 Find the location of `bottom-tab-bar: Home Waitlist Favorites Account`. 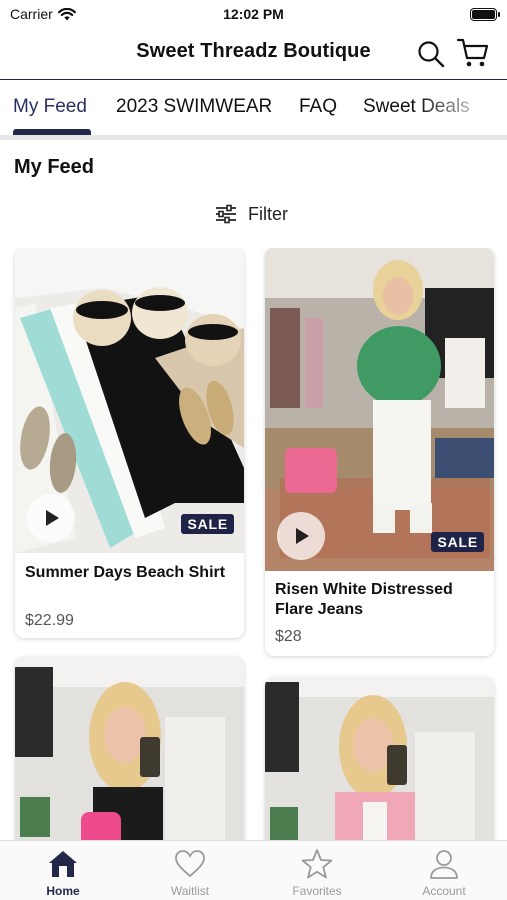

bottom-tab-bar: Home Waitlist Favorites Account is located at coordinates (253, 870).